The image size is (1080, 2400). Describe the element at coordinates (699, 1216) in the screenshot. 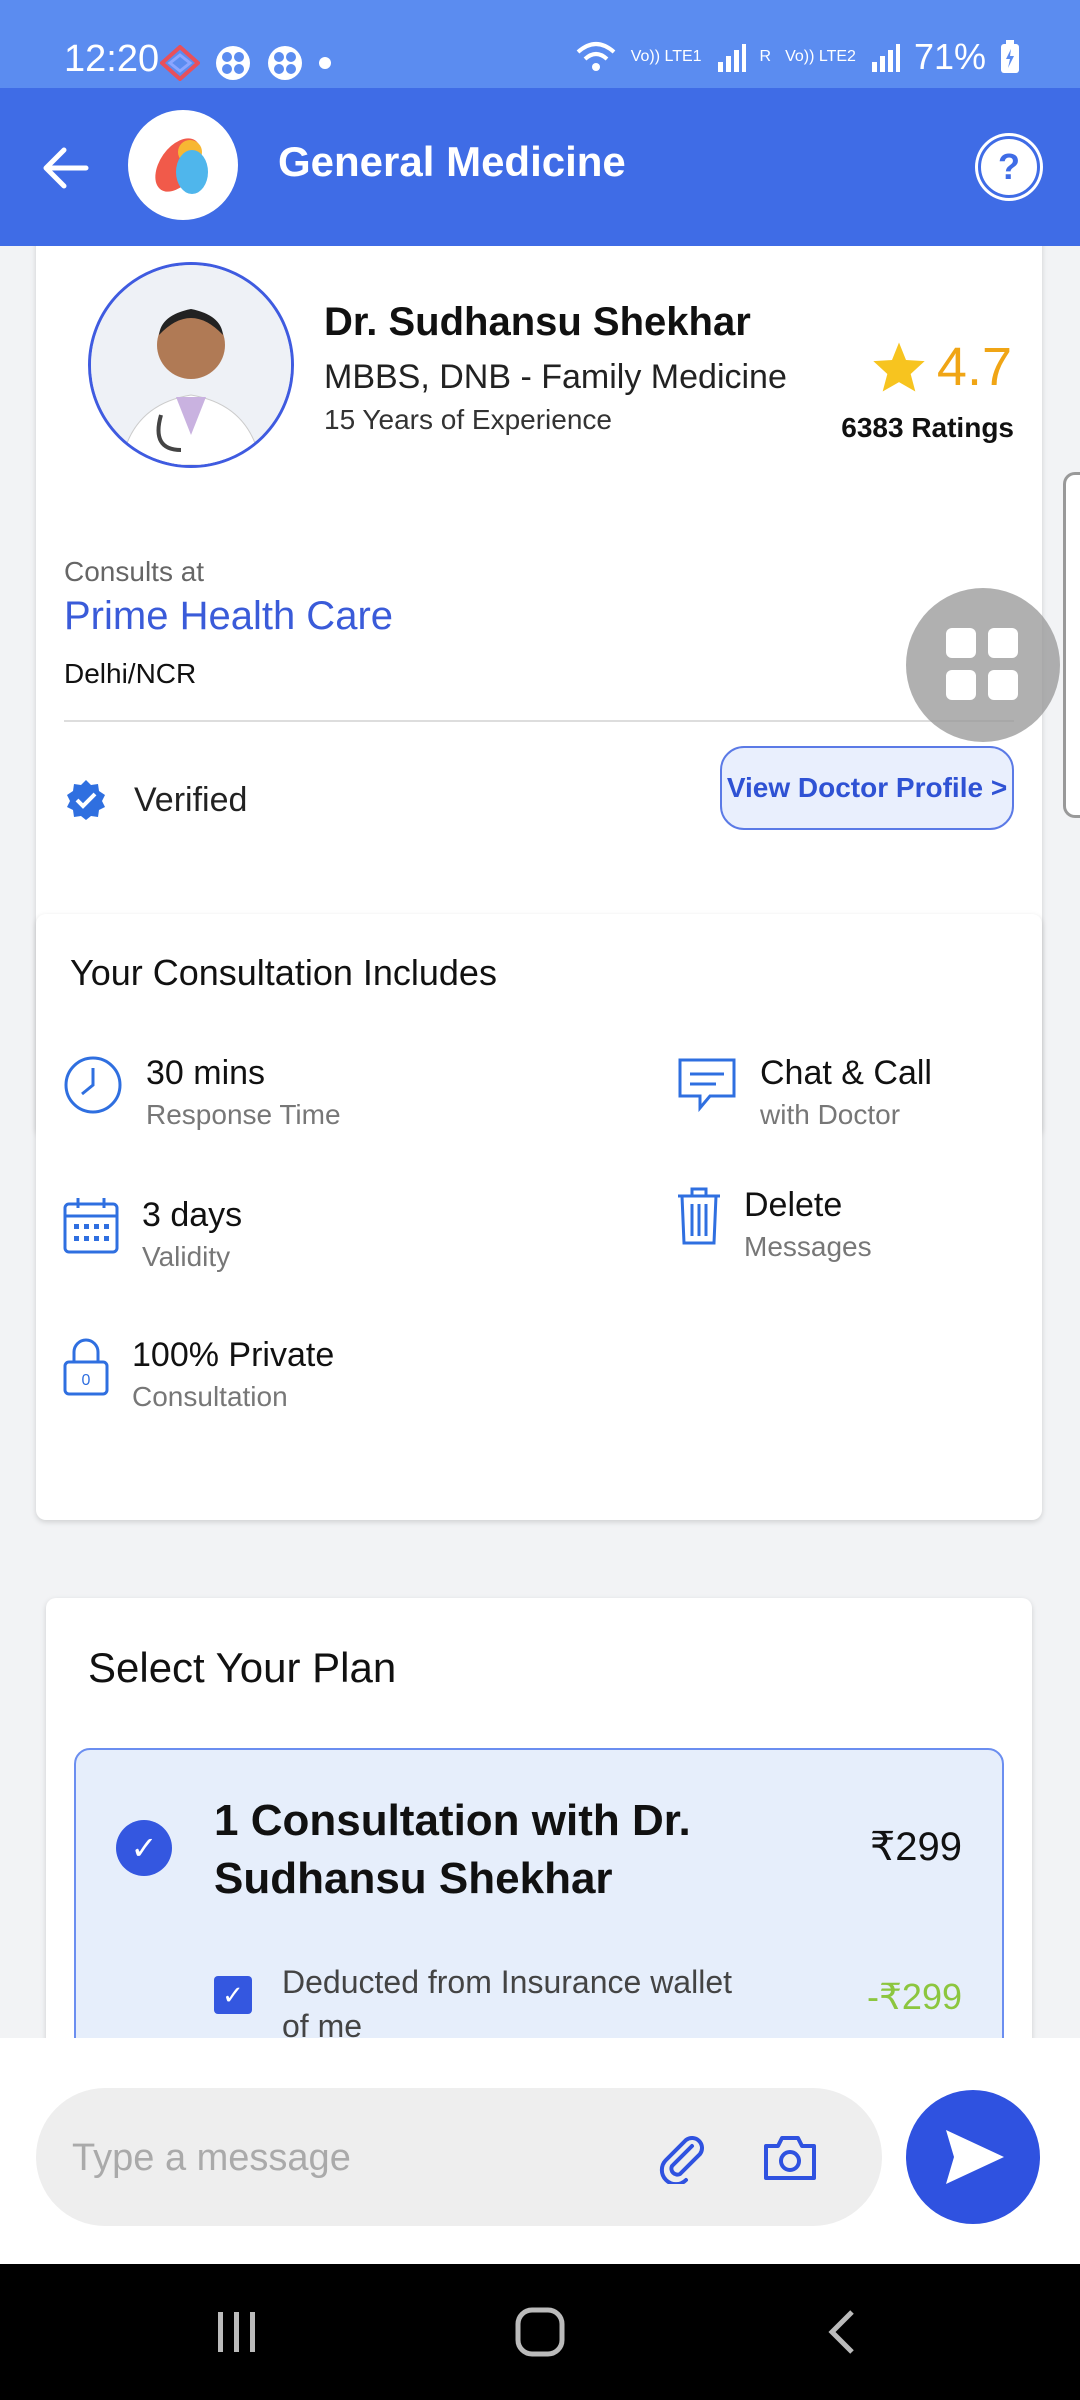

I see `trash-icon` at that location.